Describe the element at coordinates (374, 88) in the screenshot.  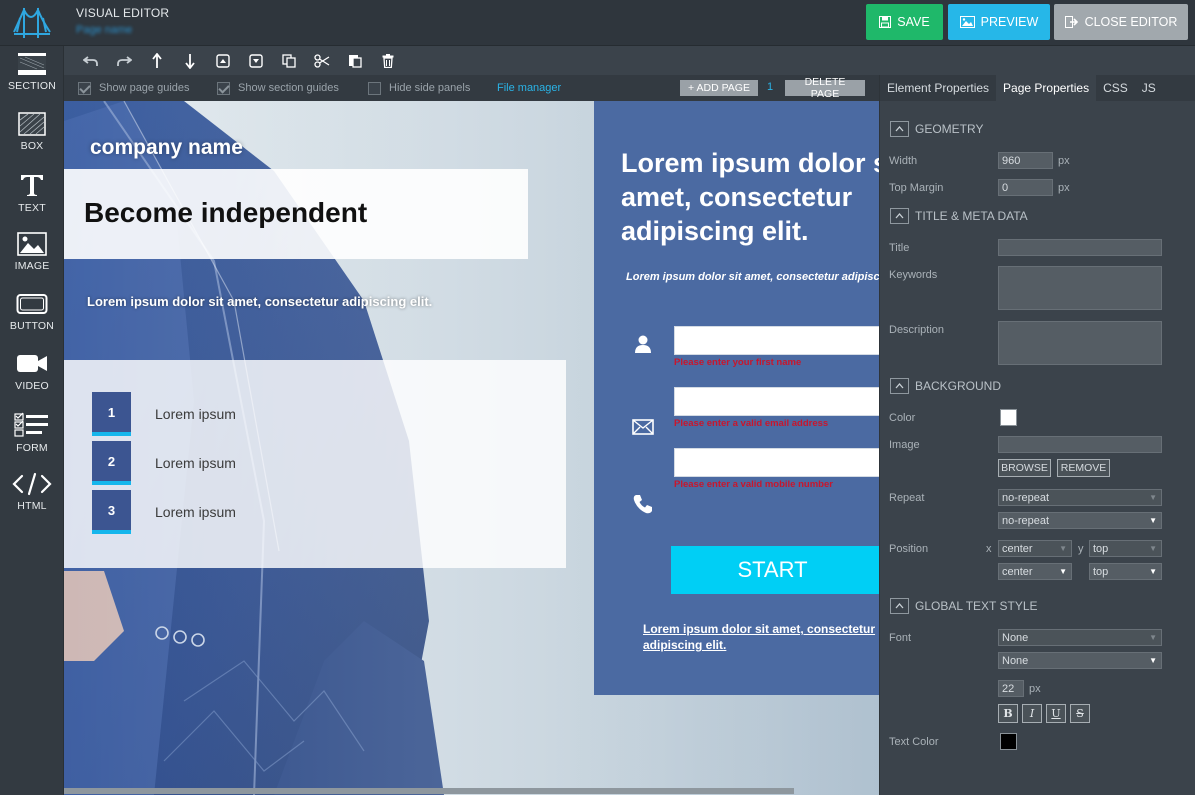
I see `hide-side-panels-checkbox` at that location.